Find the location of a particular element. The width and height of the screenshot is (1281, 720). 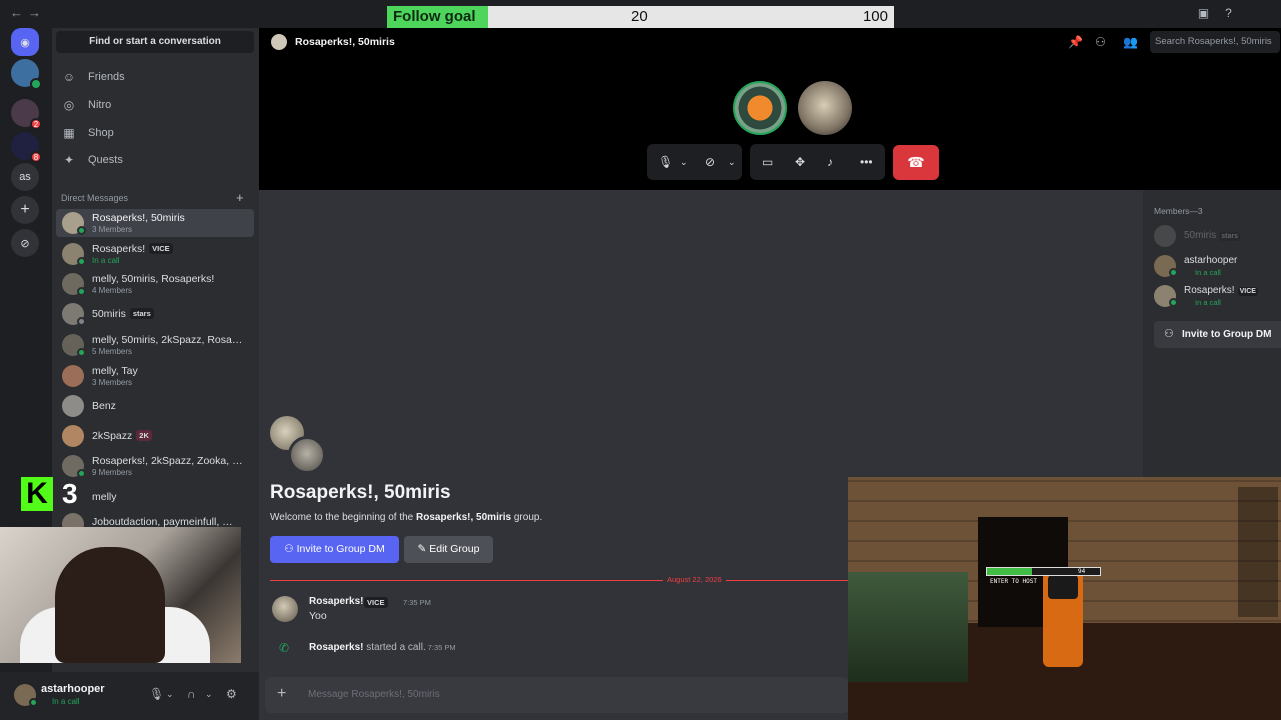

member-name-text: Rosaperks! is located at coordinates (1209, 290).